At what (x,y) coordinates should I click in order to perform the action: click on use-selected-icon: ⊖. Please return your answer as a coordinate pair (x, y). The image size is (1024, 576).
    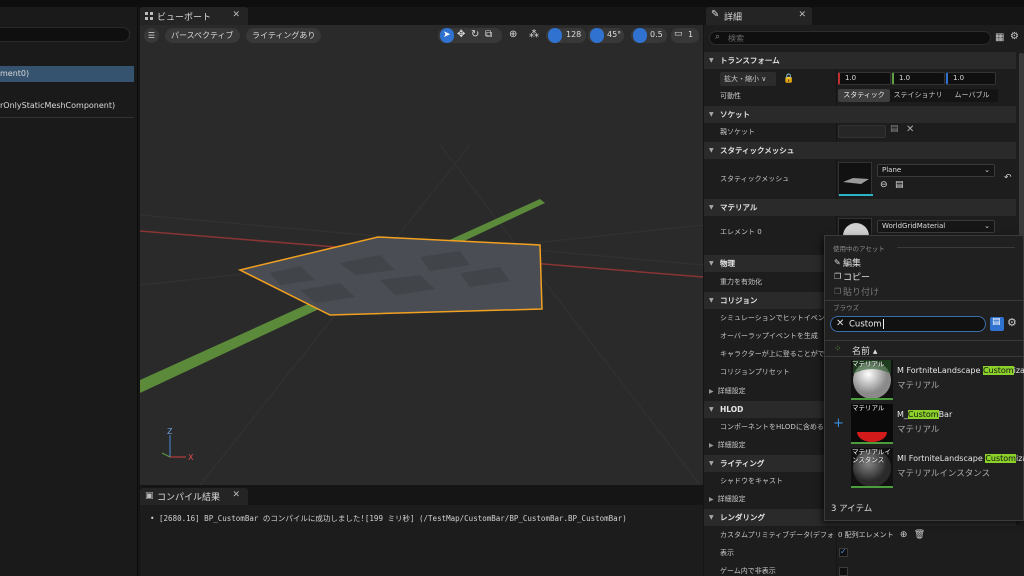
    Looking at the image, I should click on (884, 185).